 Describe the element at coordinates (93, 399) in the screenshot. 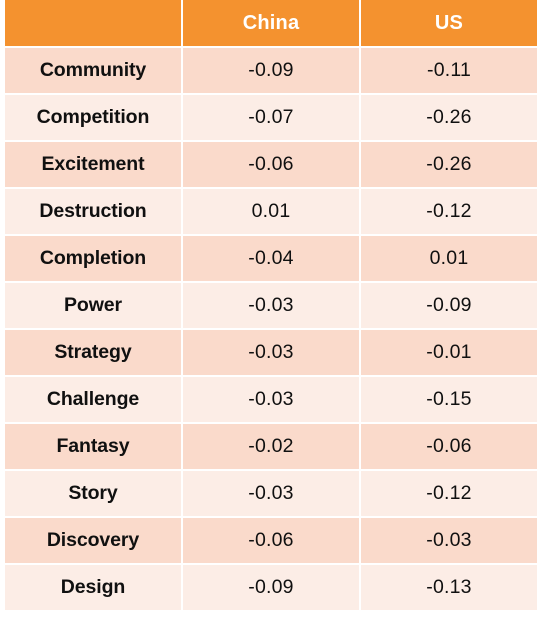

I see `row-label-cell: Challenge` at that location.